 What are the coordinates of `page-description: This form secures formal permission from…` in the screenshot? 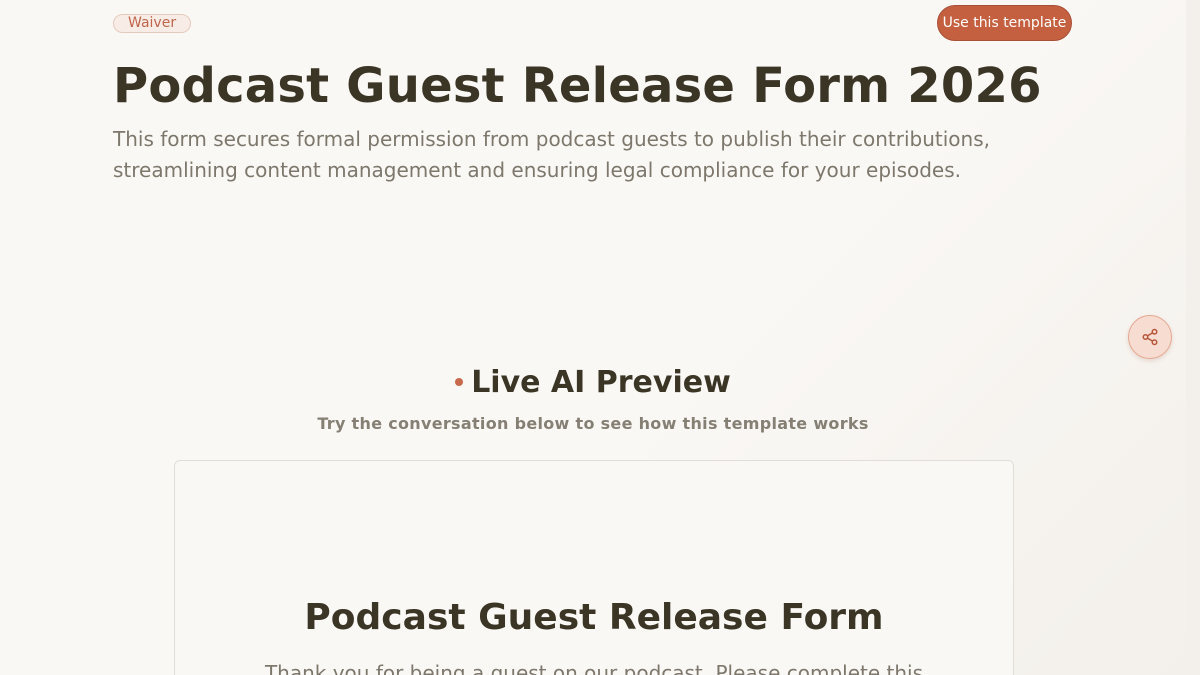 It's located at (551, 154).